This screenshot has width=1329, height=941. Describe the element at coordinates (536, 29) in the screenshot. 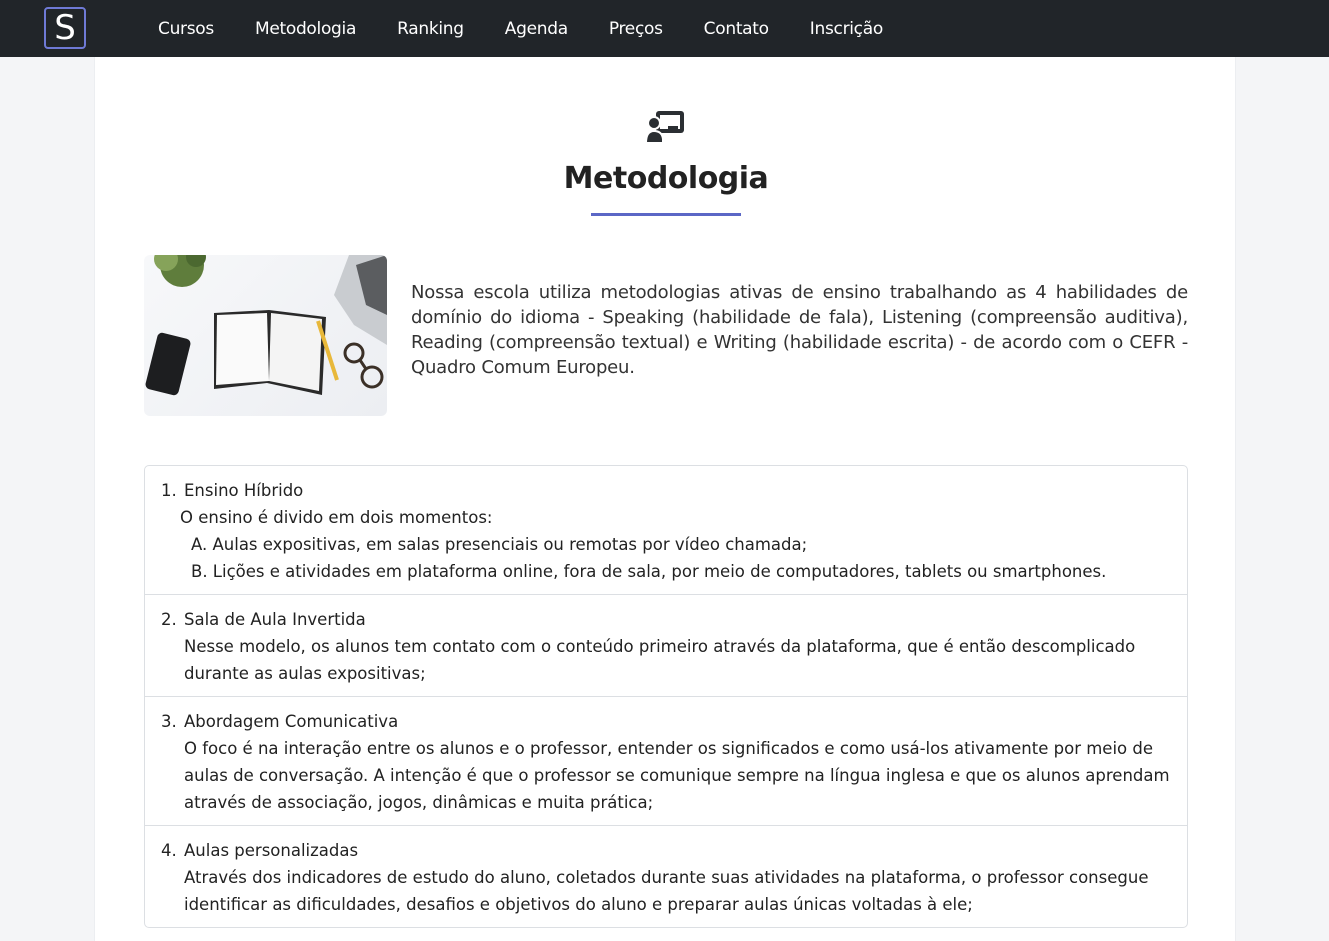

I see `nav-link-agenda: Agenda` at that location.